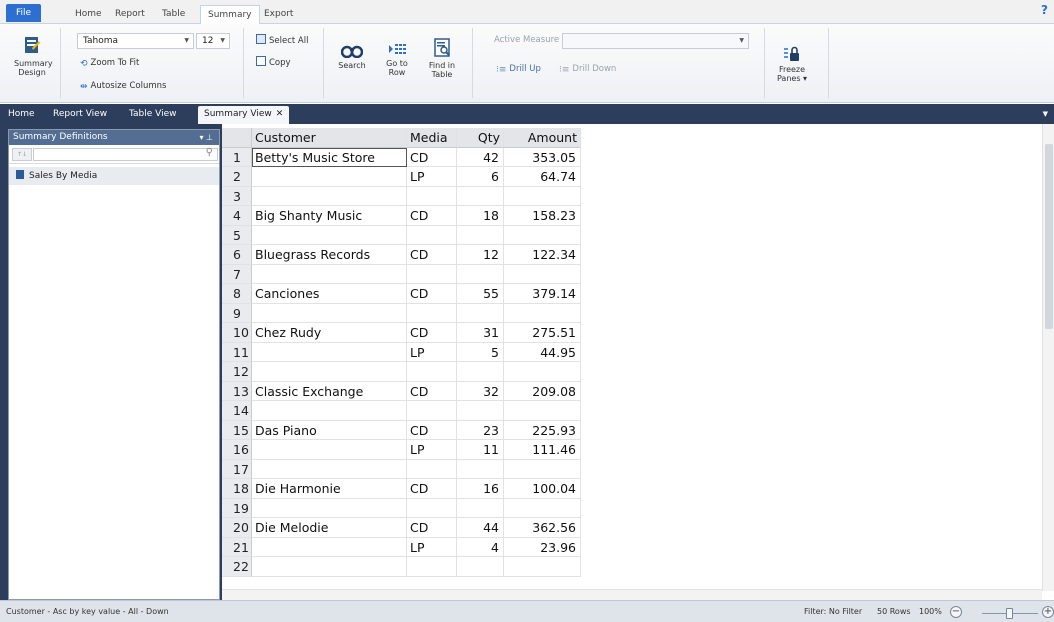  I want to click on cell-customer: Bluegrass Records, so click(329, 255).